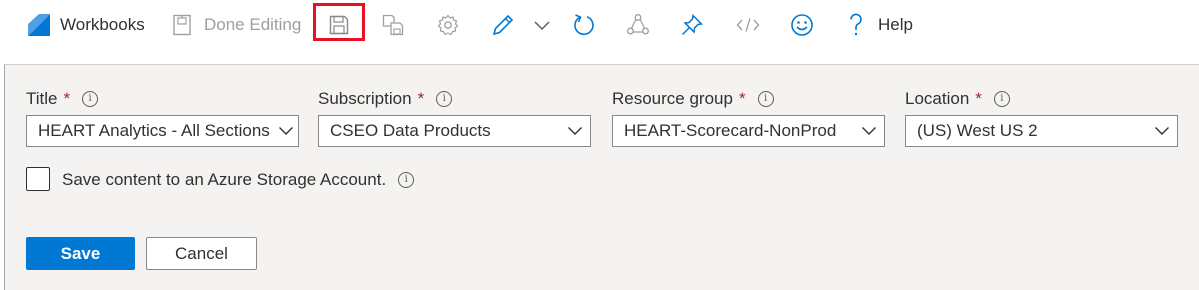  I want to click on title-input: HEART Analytics - All Sections, so click(162, 131).